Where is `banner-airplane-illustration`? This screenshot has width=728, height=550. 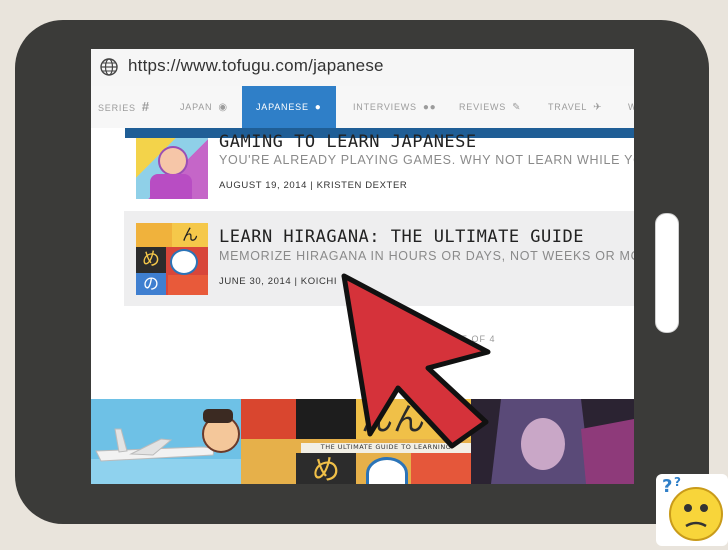 banner-airplane-illustration is located at coordinates (166, 441).